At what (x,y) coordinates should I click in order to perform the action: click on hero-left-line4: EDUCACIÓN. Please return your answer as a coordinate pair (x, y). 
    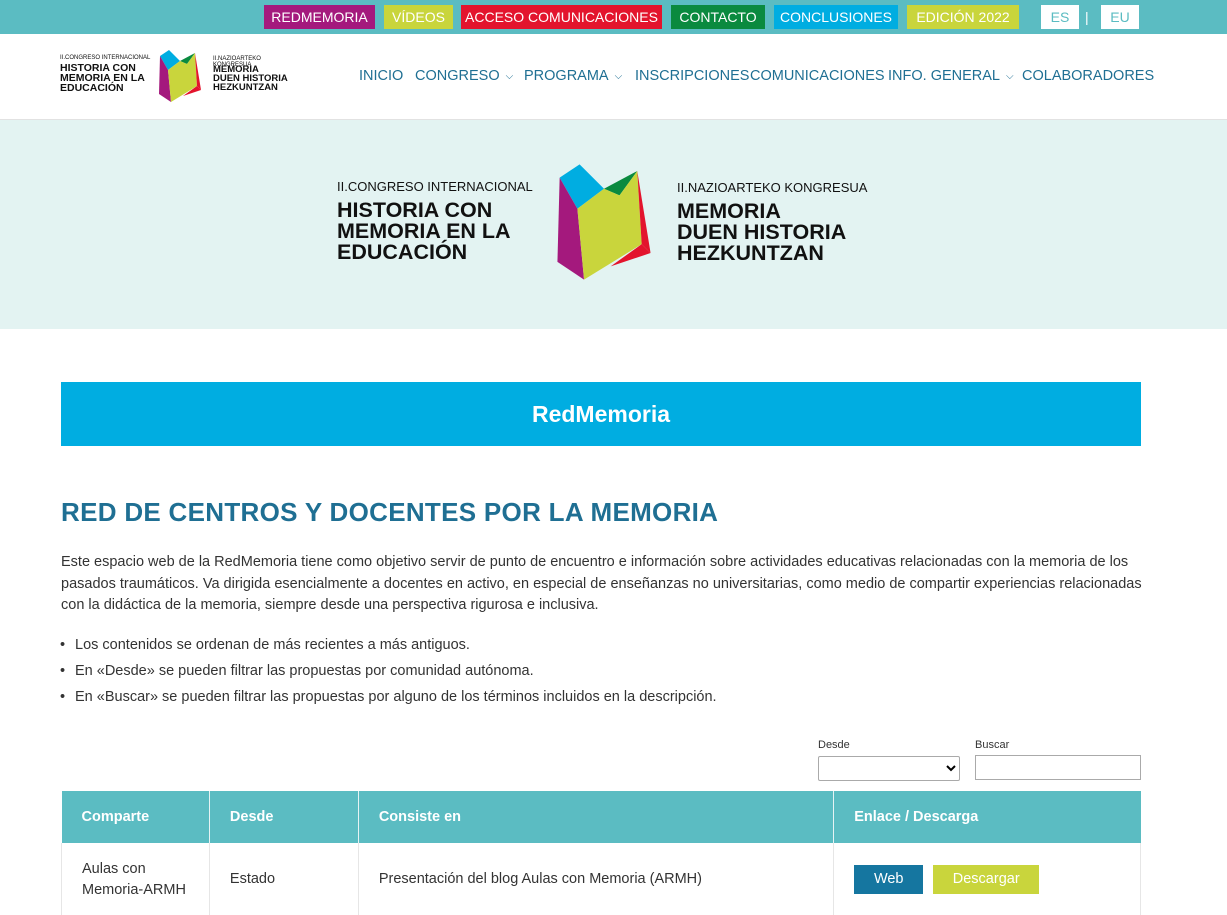
    Looking at the image, I should click on (402, 252).